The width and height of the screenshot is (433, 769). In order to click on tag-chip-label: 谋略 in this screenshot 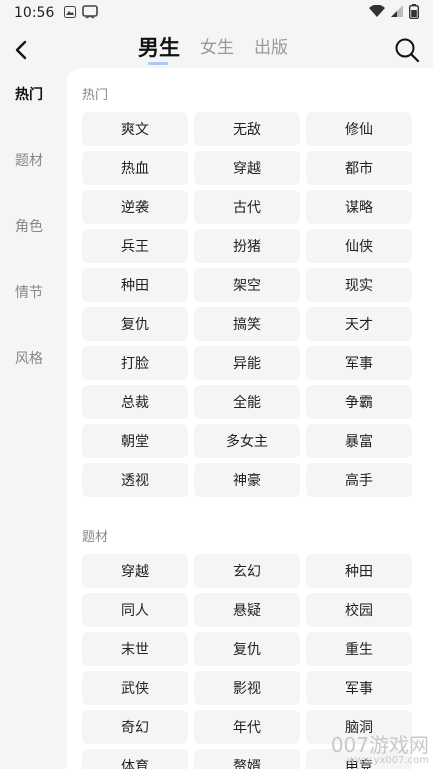, I will do `click(359, 208)`.